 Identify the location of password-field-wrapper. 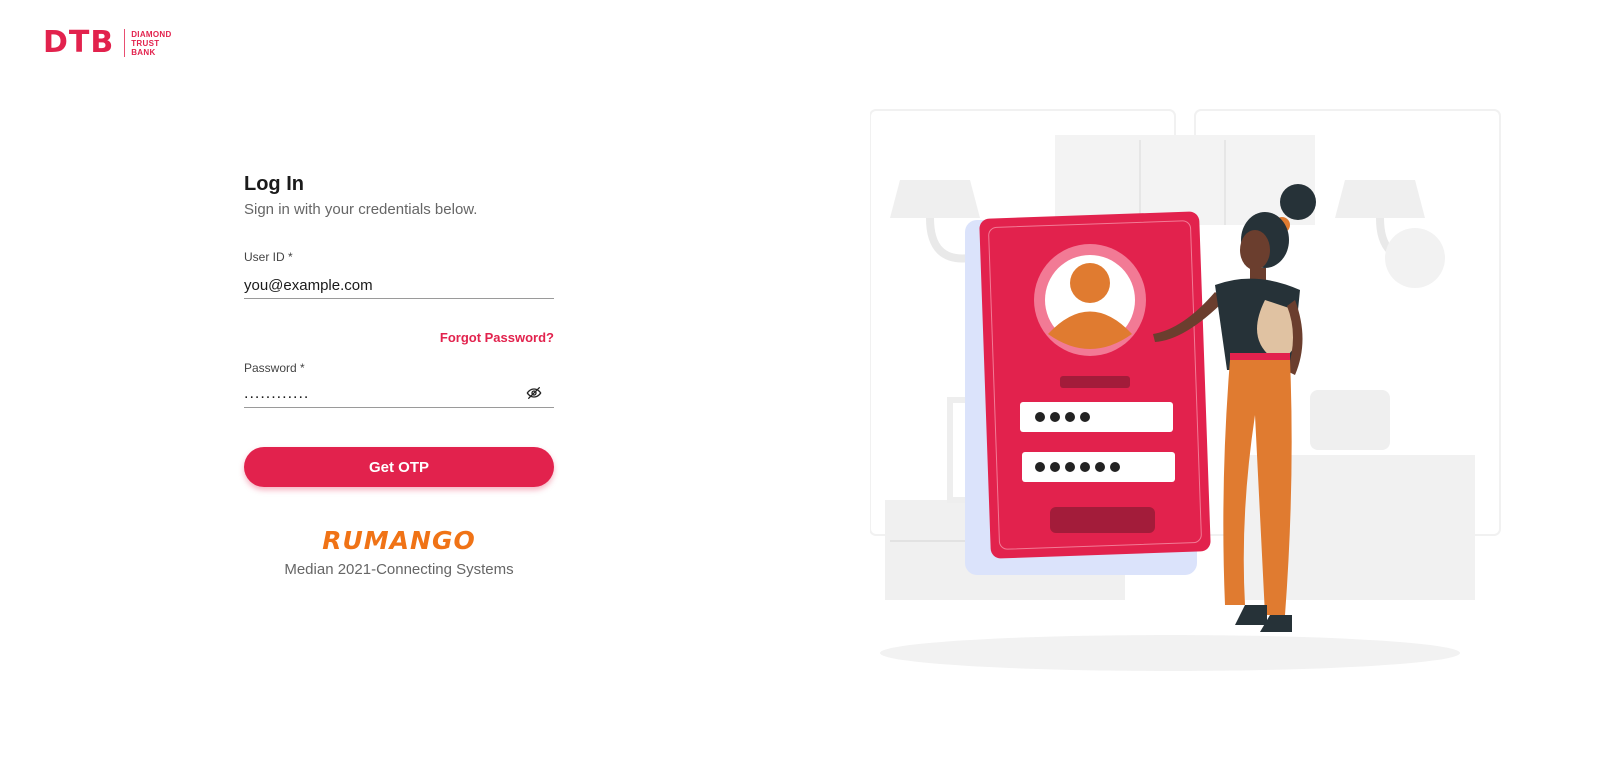
(399, 394).